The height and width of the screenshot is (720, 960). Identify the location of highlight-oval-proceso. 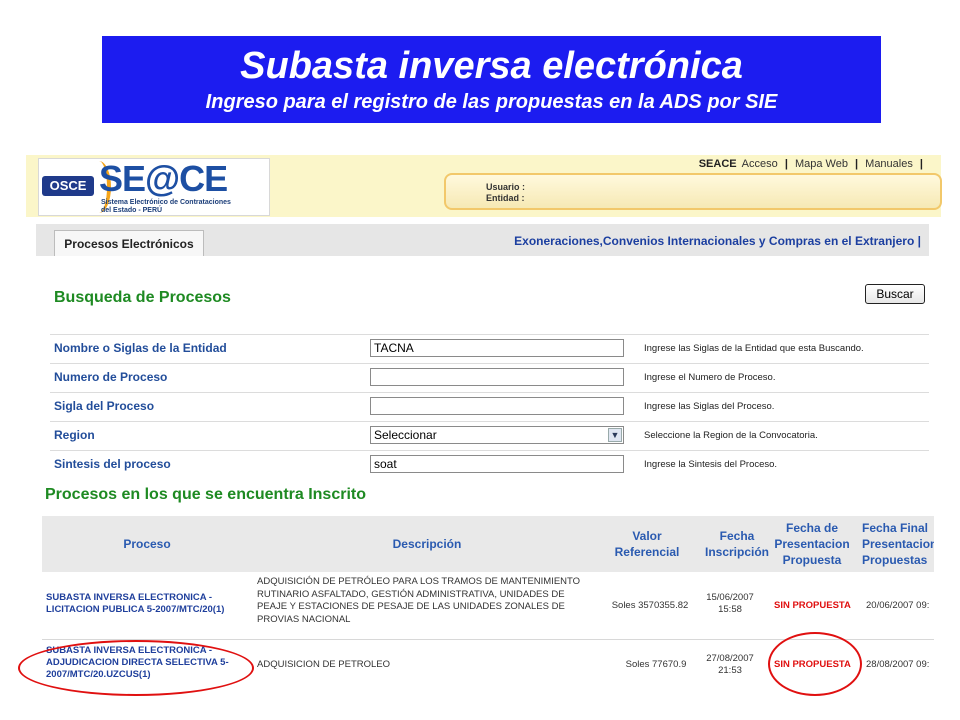
(136, 668).